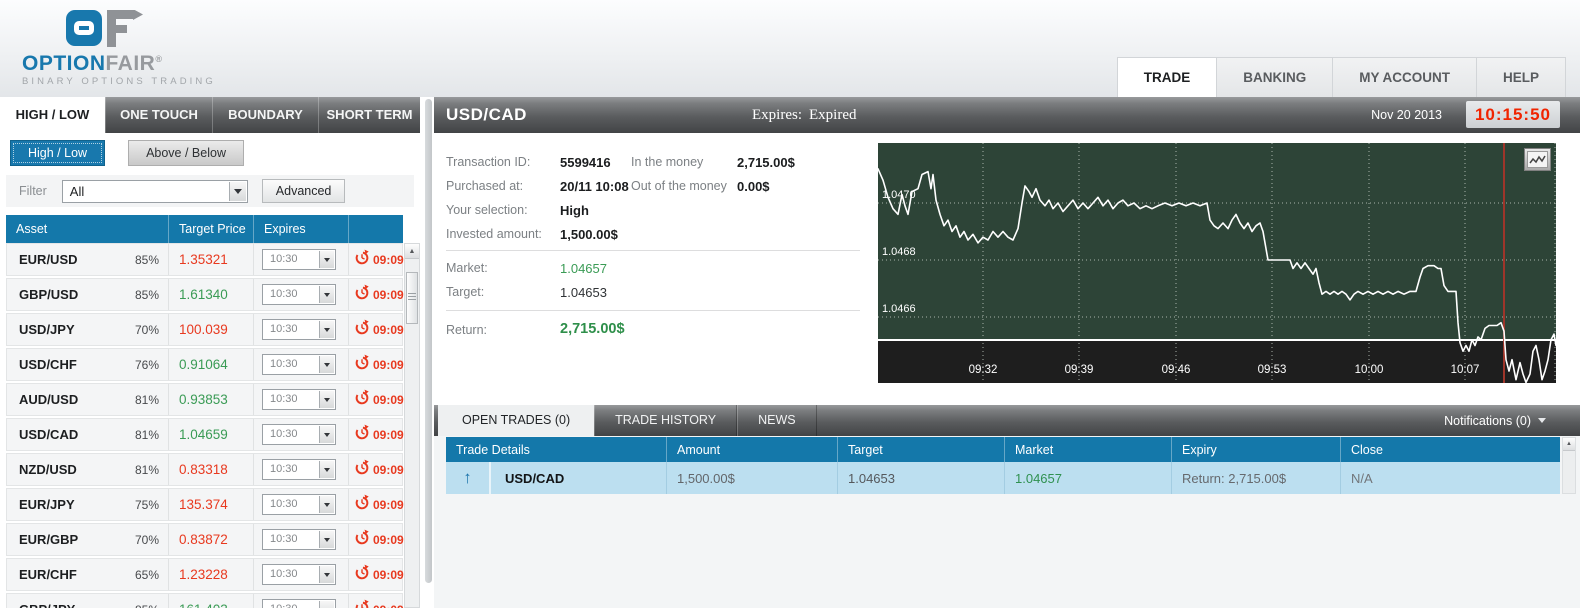 The image size is (1580, 608). What do you see at coordinates (516, 420) in the screenshot?
I see `tab-open-trades-0: OPEN TRADES (0)` at bounding box center [516, 420].